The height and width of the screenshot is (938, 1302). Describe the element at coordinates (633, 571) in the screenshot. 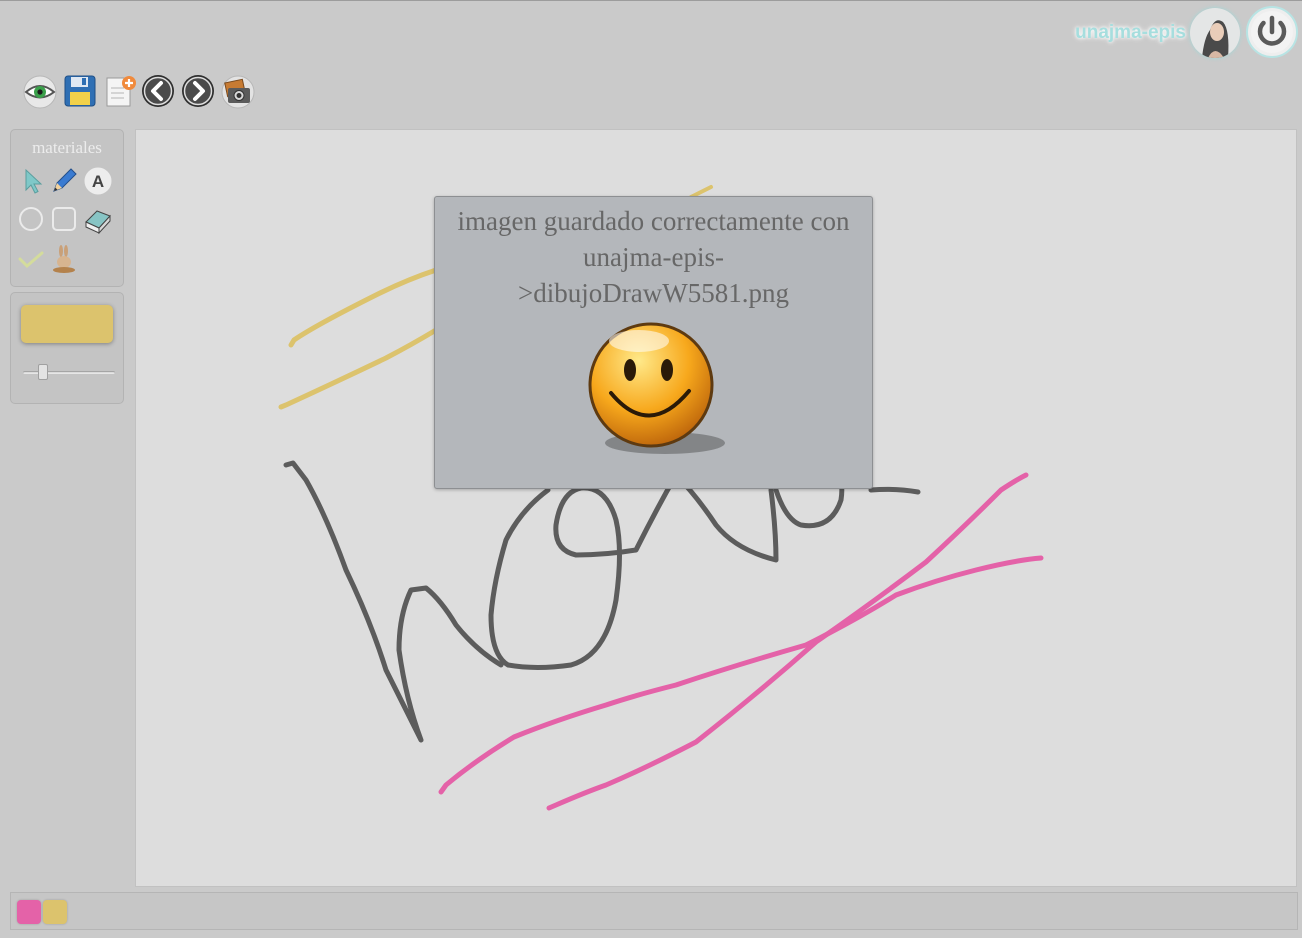

I see `dark-stroke-o` at that location.